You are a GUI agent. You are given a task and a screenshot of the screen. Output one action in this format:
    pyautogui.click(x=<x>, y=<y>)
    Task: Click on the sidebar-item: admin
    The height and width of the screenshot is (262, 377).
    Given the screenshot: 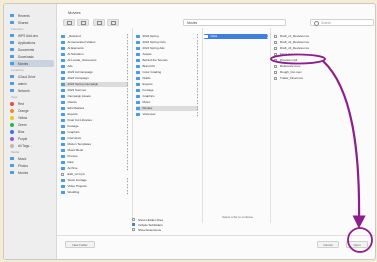 What is the action you would take?
    pyautogui.click(x=32, y=83)
    